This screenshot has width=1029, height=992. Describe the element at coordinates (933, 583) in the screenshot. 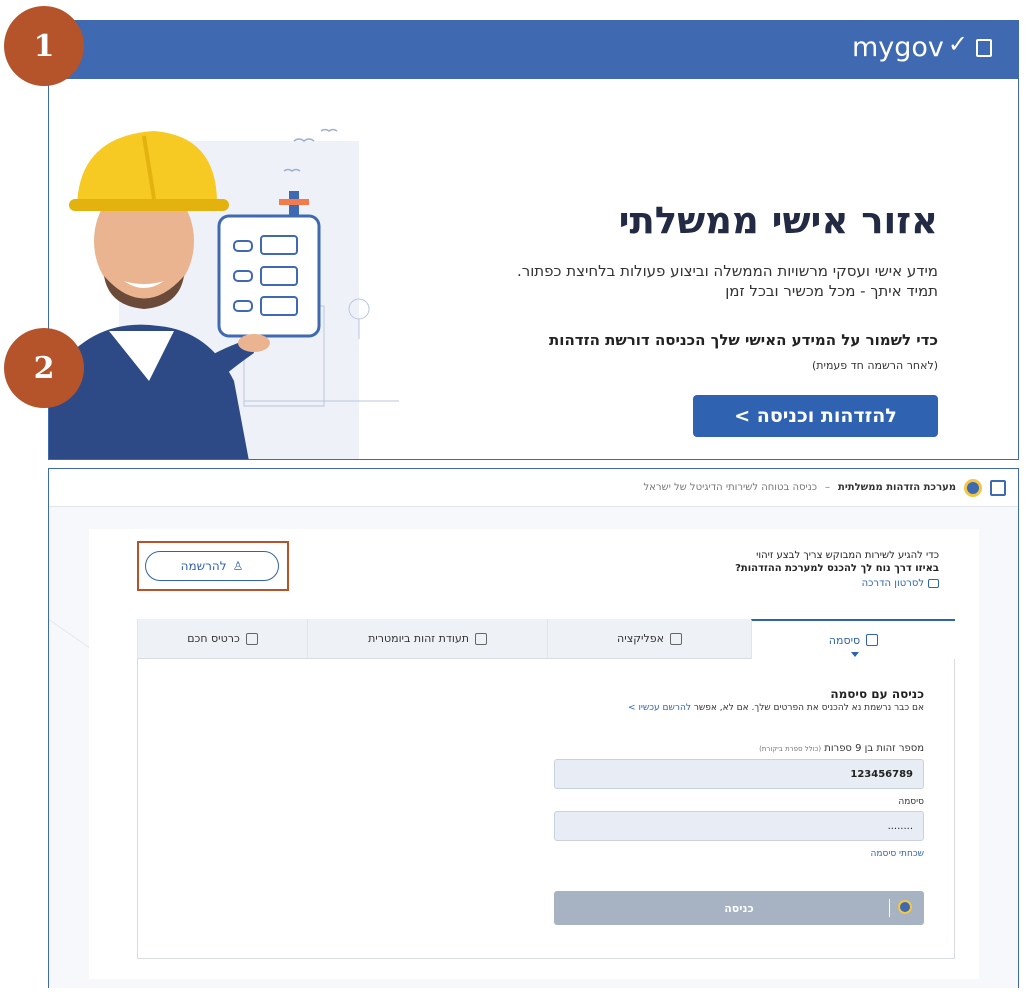

I see `play-video-icon` at that location.